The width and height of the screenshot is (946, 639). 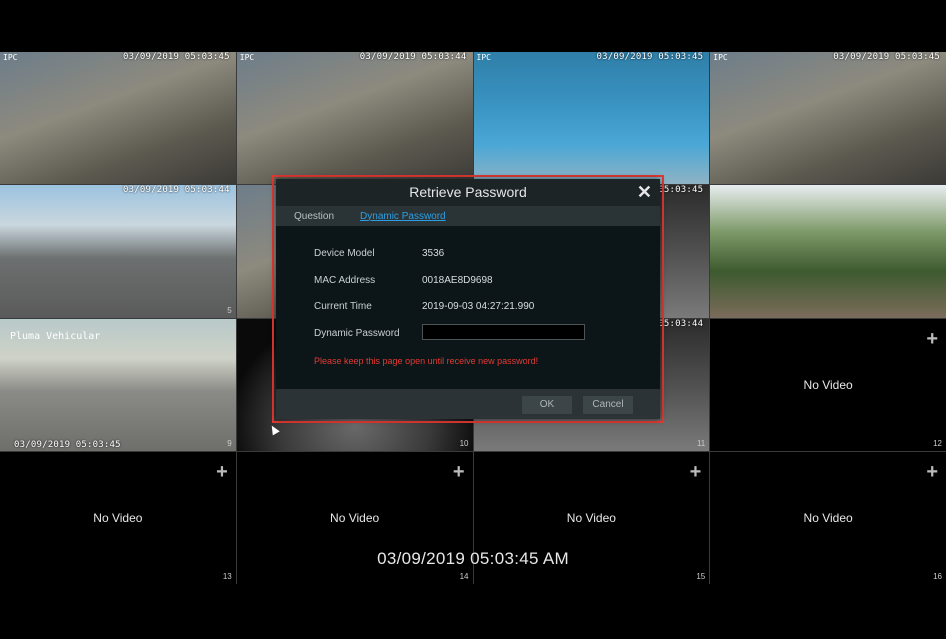 What do you see at coordinates (229, 443) in the screenshot?
I see `channel-number: 9` at bounding box center [229, 443].